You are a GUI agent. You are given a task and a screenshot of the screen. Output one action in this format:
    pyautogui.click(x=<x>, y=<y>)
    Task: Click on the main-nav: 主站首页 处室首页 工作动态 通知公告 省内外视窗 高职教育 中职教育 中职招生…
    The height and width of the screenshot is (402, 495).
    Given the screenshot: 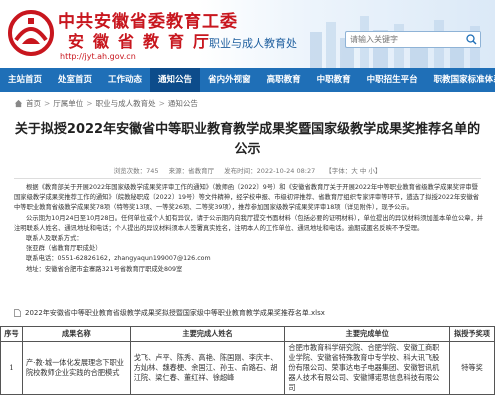 What is the action you would take?
    pyautogui.click(x=247, y=80)
    